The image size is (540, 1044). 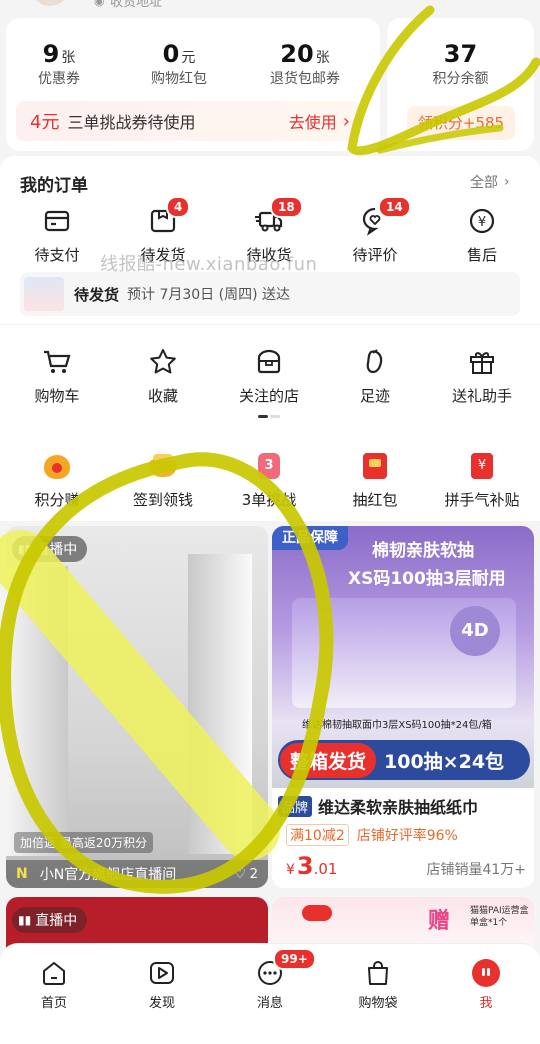 I want to click on avatar-partial, so click(x=50, y=3).